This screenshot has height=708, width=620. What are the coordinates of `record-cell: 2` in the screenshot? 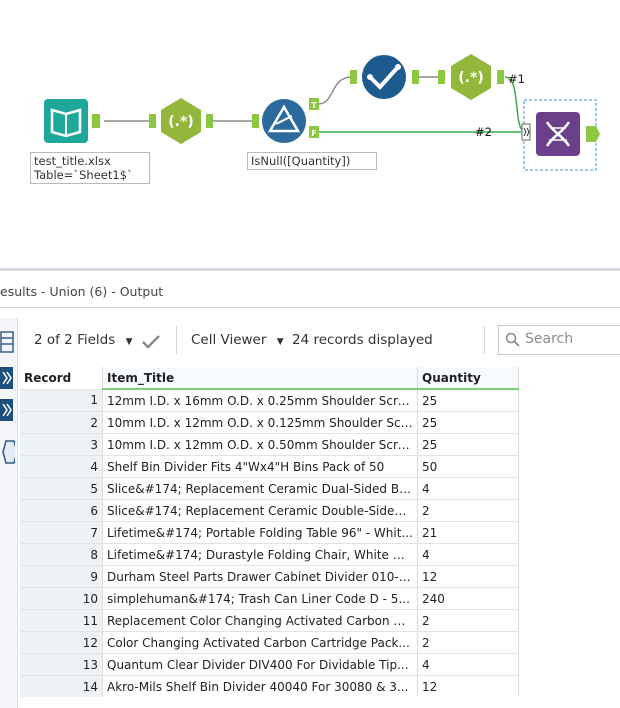 It's located at (61, 422).